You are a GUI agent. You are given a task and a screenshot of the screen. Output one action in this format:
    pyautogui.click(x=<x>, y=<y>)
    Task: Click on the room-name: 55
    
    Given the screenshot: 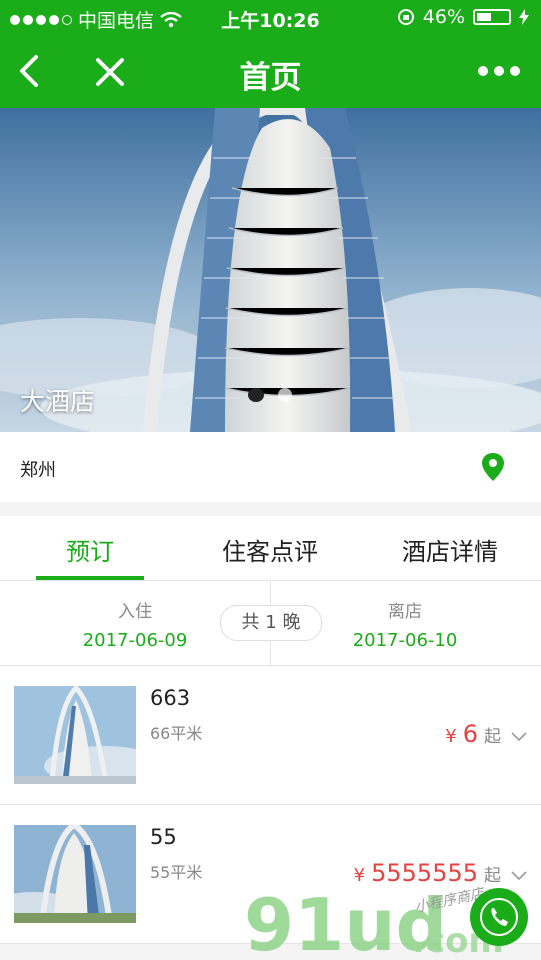 What is the action you would take?
    pyautogui.click(x=163, y=837)
    